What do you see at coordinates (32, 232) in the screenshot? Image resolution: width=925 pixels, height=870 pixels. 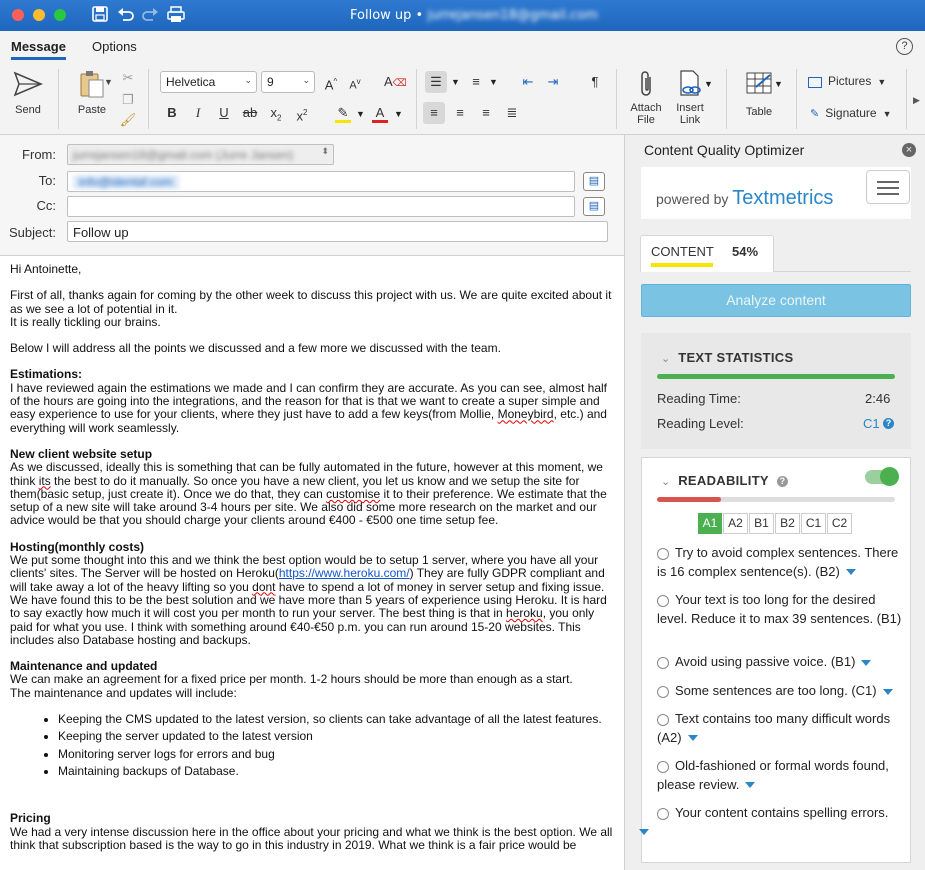 I see `subject-label: Subject:` at bounding box center [32, 232].